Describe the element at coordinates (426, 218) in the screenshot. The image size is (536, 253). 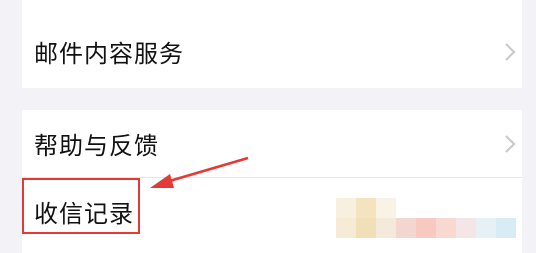
I see `pixelated-watermark` at that location.